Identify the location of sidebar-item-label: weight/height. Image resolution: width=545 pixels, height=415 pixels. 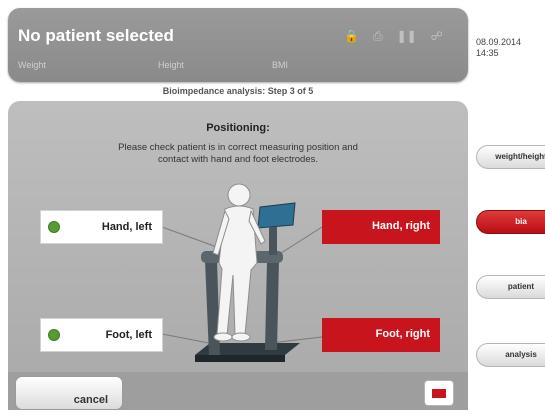
(520, 156).